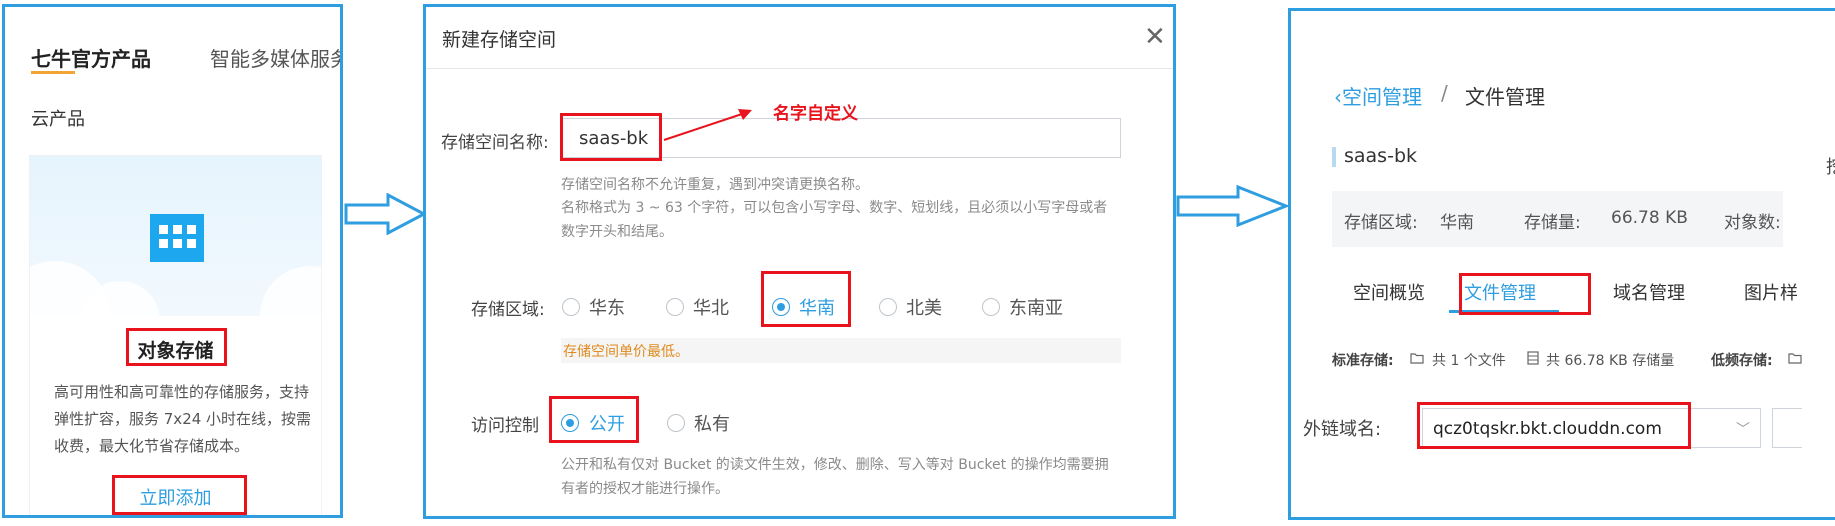 This screenshot has width=1835, height=526. What do you see at coordinates (290, 291) in the screenshot?
I see `cloud-decoration` at bounding box center [290, 291].